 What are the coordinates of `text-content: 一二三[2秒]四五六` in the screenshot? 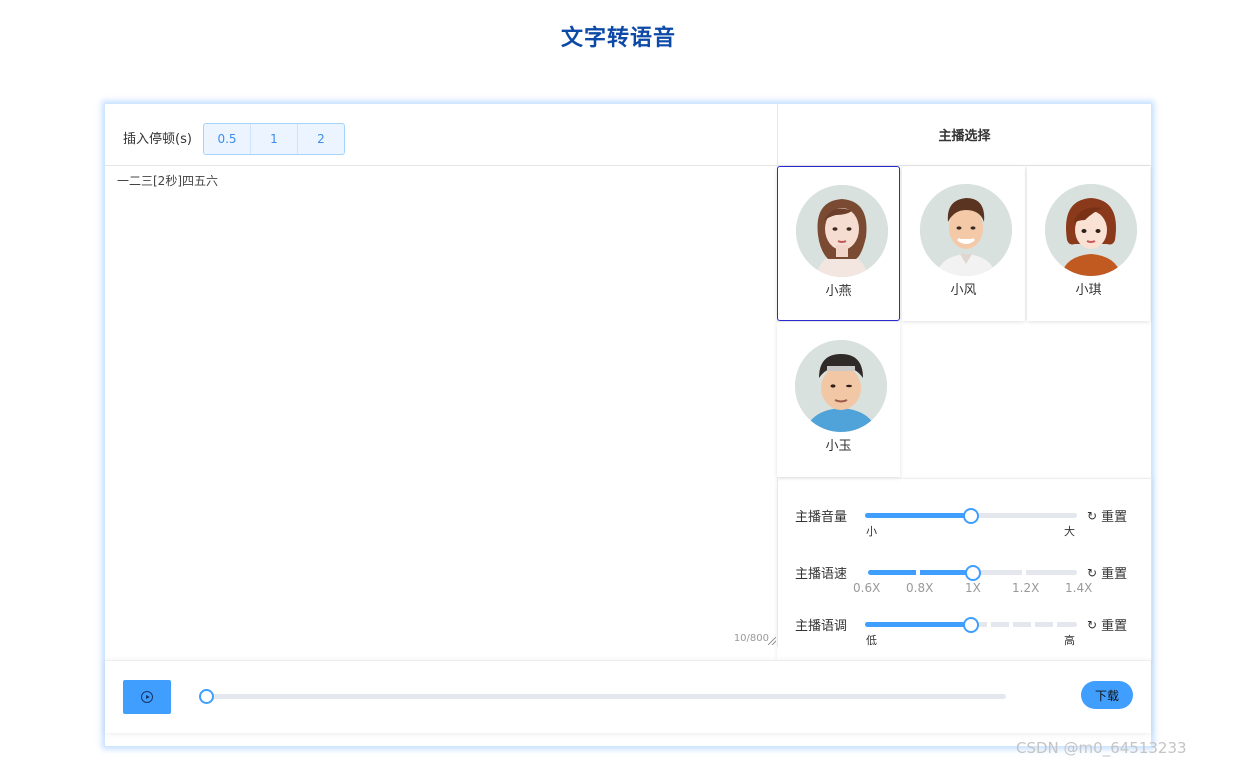 It's located at (167, 181).